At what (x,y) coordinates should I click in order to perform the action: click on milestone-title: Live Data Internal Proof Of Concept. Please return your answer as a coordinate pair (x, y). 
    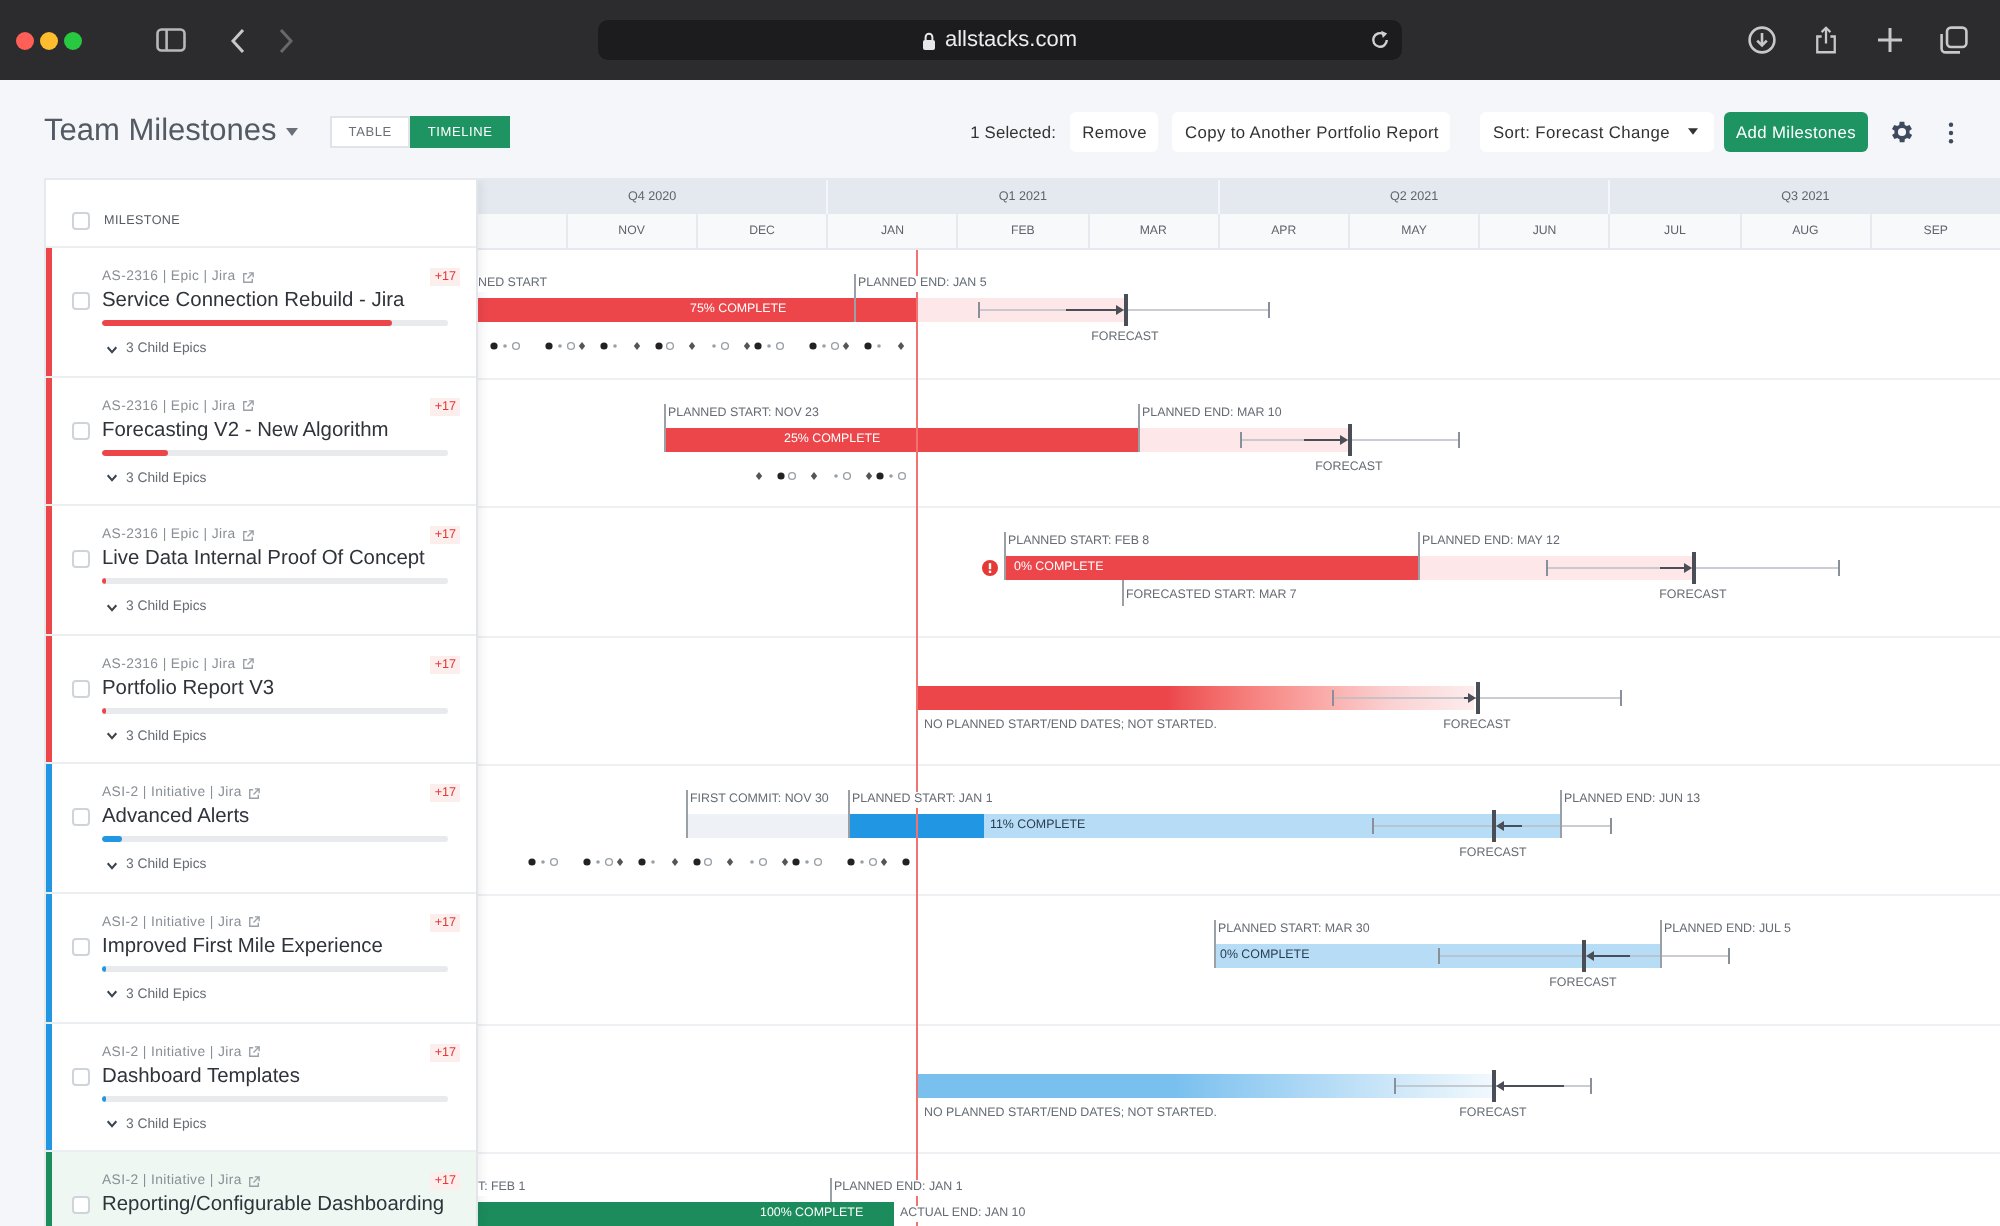
    Looking at the image, I should click on (283, 560).